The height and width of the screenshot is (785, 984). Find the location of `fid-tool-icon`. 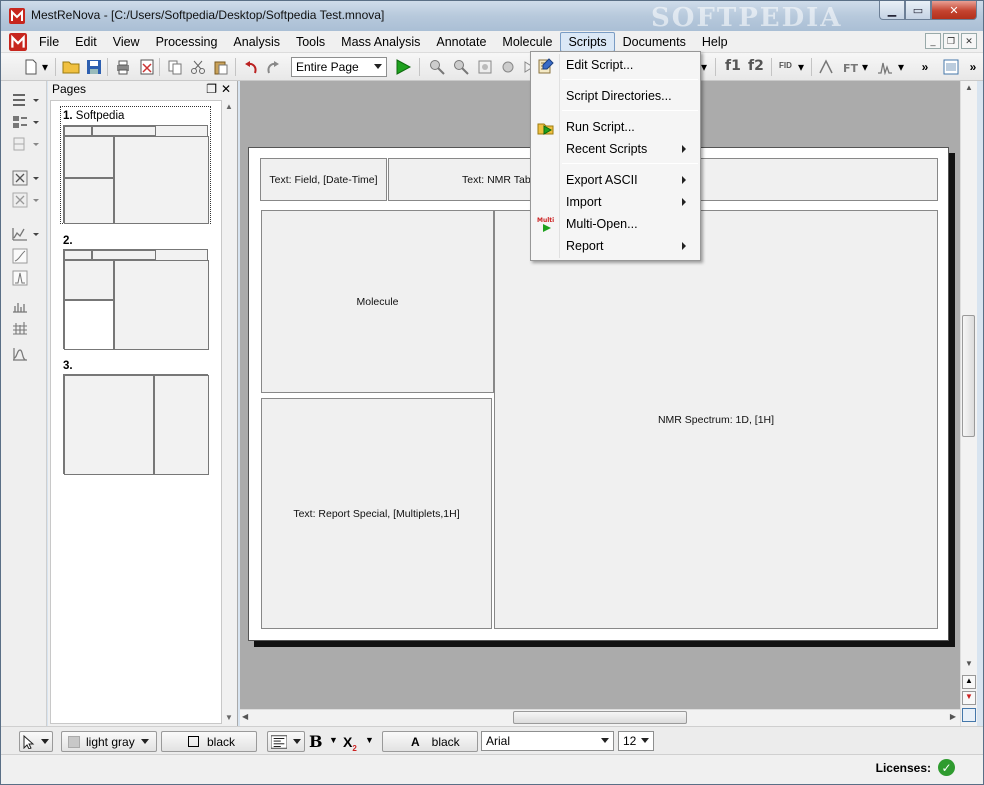

fid-tool-icon is located at coordinates (26, 354).